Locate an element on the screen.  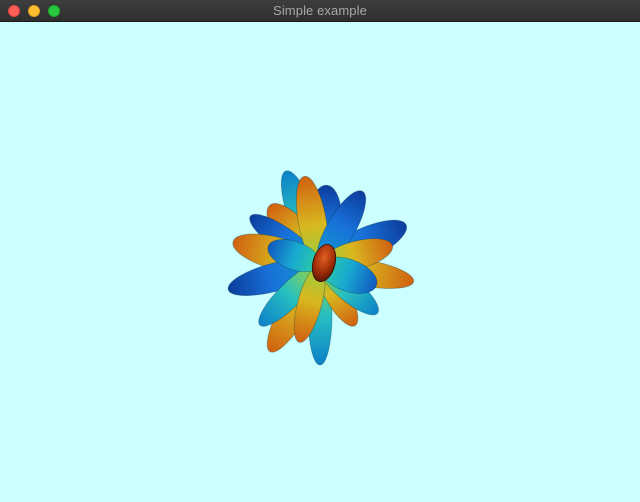
window-title: Simple example is located at coordinates (320, 10).